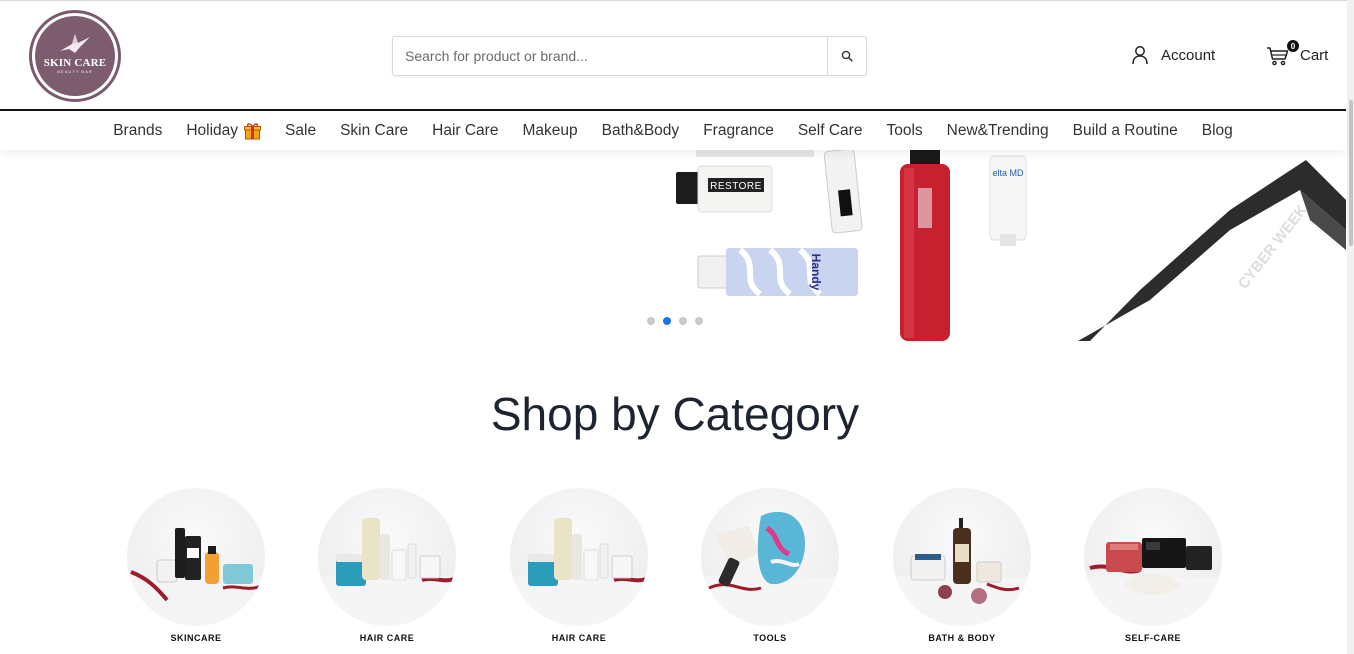 The width and height of the screenshot is (1354, 654). I want to click on cart-link: 0 Cart, so click(1297, 53).